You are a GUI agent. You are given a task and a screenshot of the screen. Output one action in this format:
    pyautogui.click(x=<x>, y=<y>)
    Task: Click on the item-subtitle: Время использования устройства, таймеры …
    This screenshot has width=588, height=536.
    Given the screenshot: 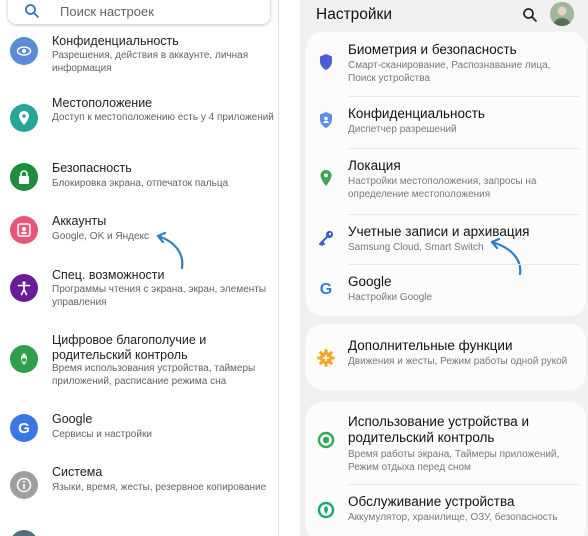 What is the action you would take?
    pyautogui.click(x=154, y=375)
    